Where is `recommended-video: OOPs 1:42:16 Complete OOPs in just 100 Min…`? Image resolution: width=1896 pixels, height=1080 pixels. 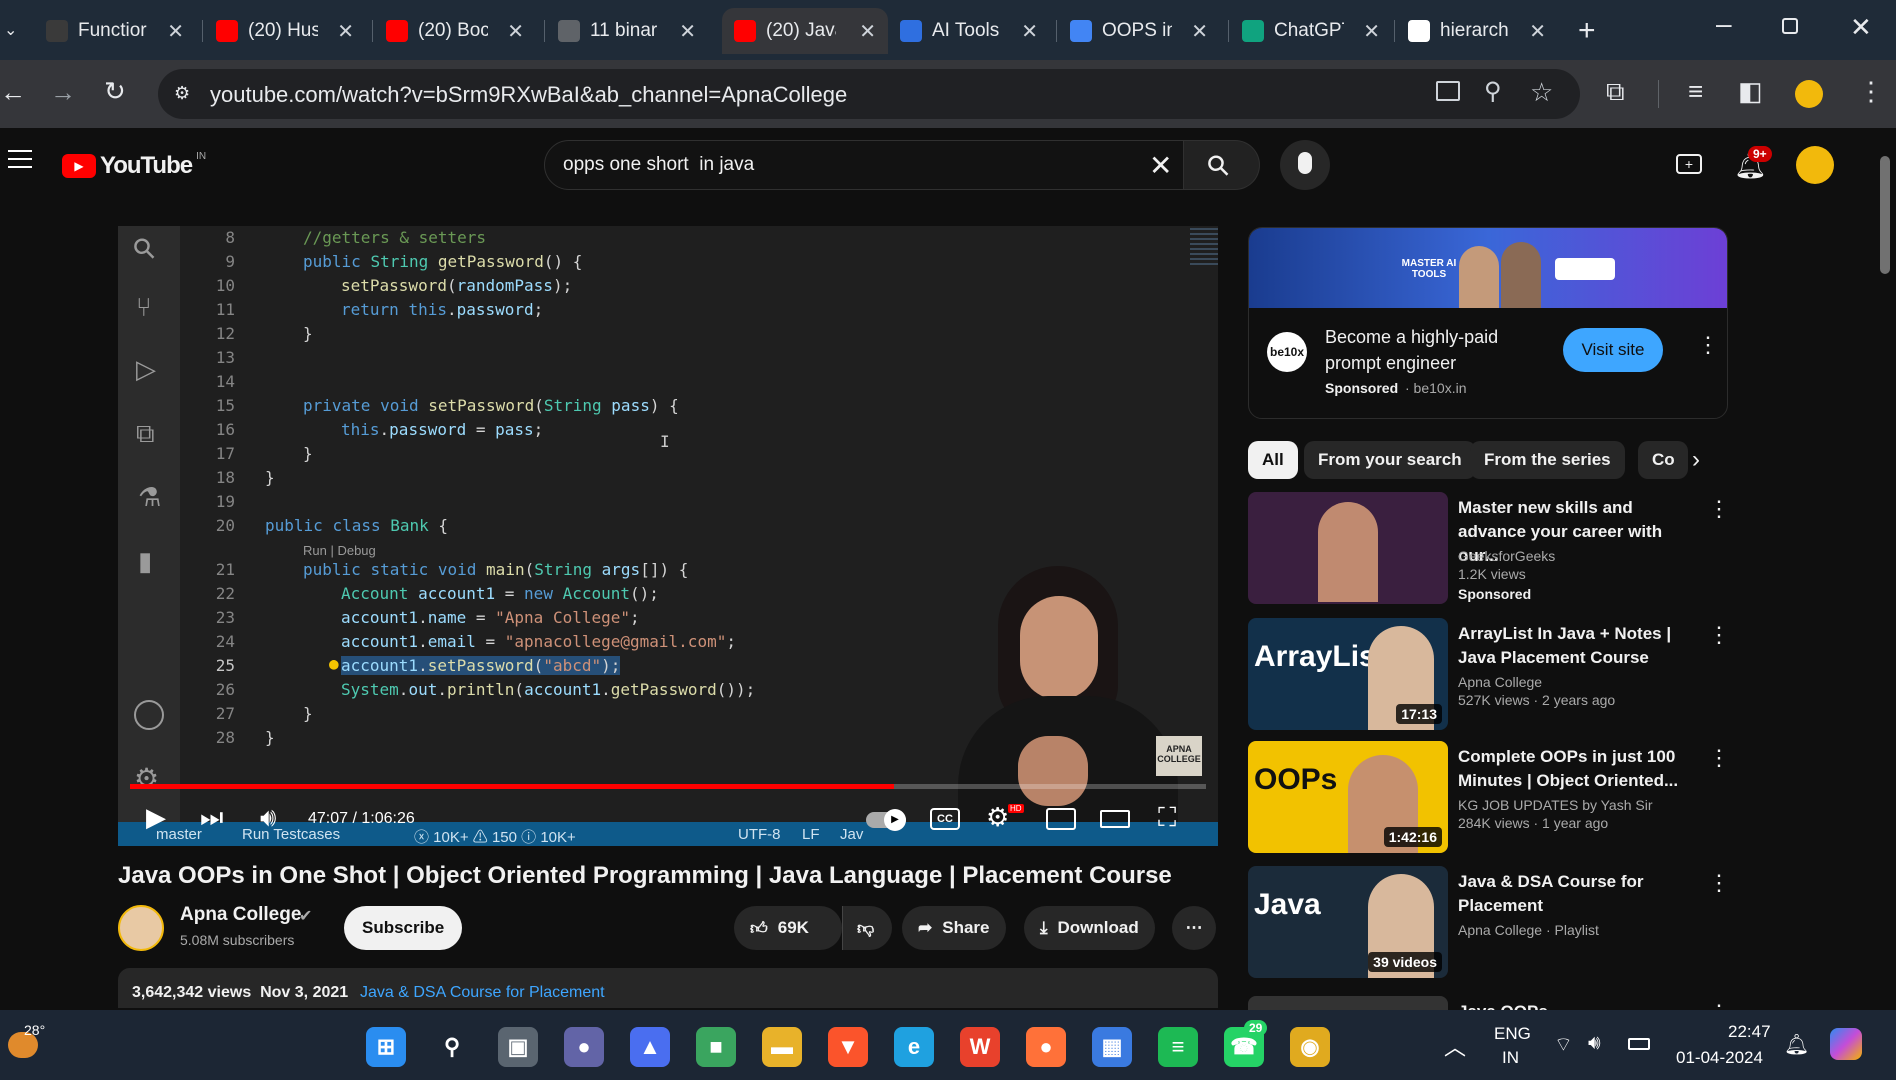 recommended-video: OOPs 1:42:16 Complete OOPs in just 100 Min… is located at coordinates (1489, 798).